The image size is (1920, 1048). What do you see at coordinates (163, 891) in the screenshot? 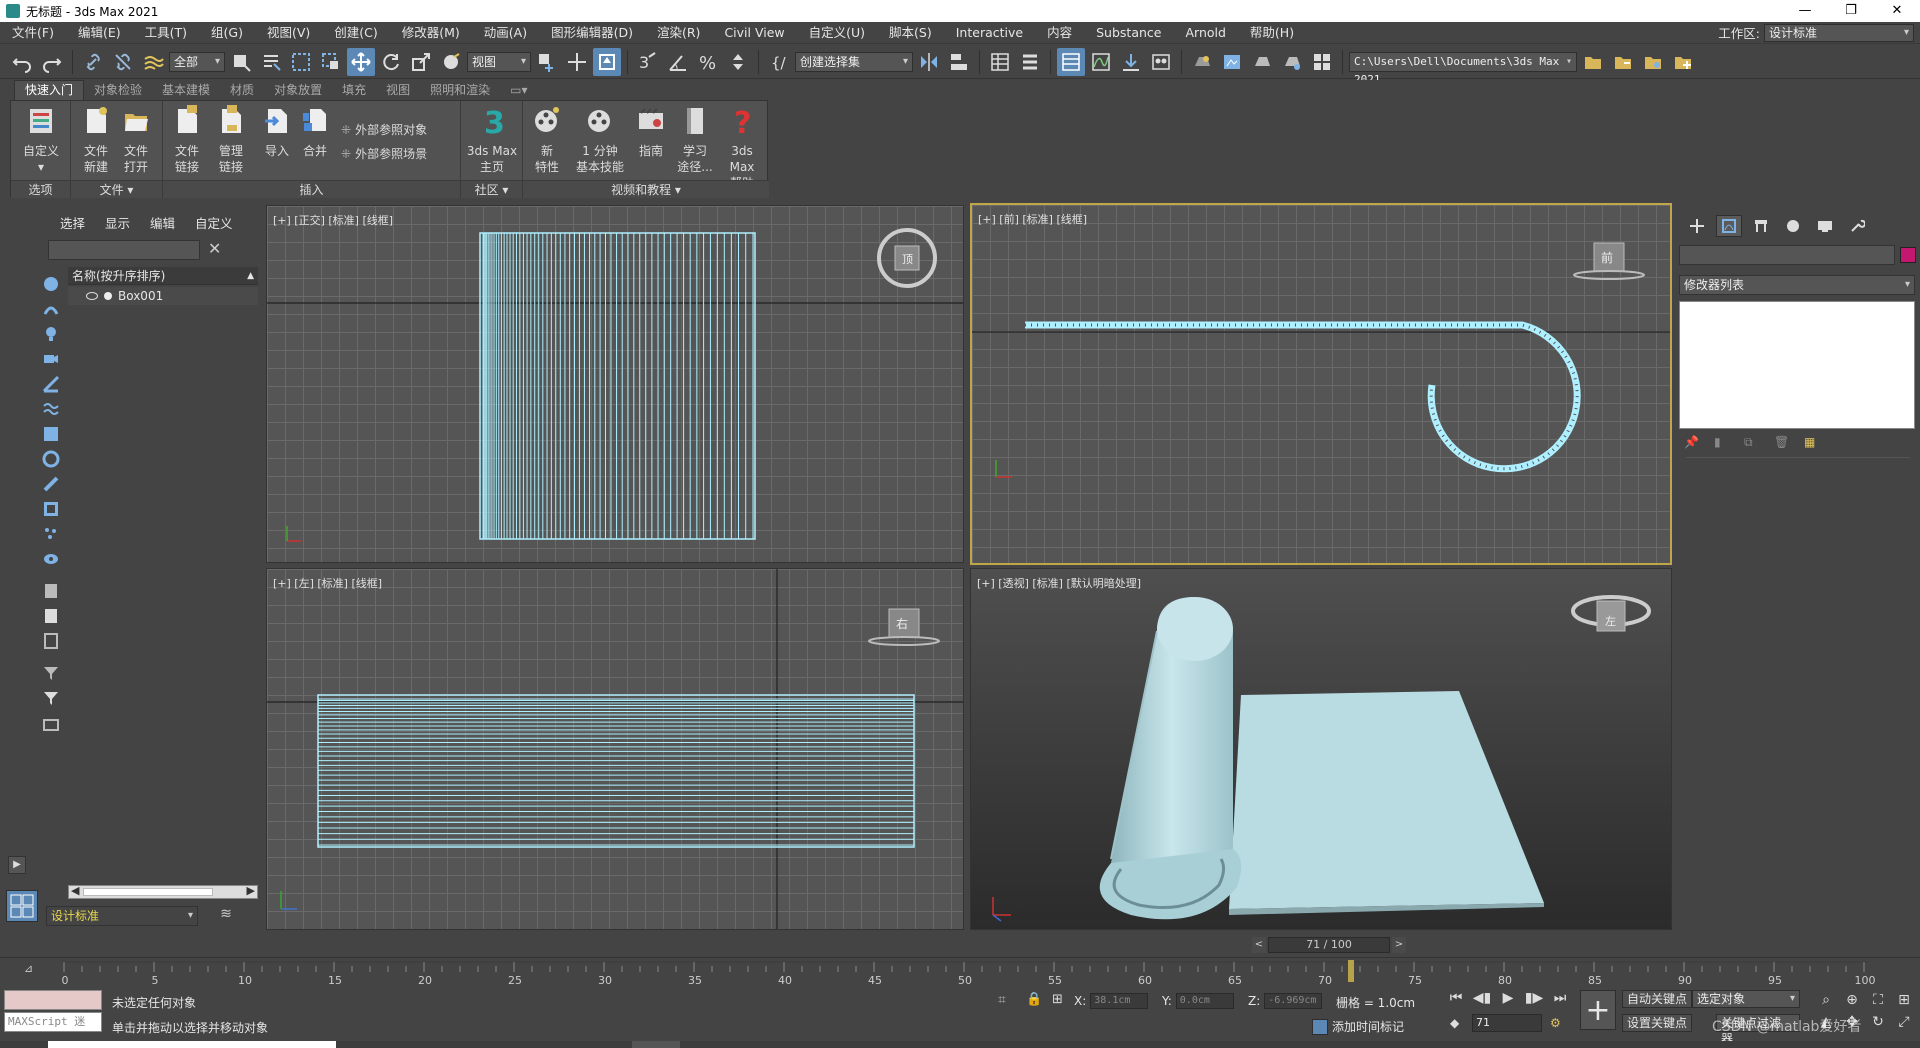
I see `explorer-horizontal-scrollbar: ◀ ▶` at bounding box center [163, 891].